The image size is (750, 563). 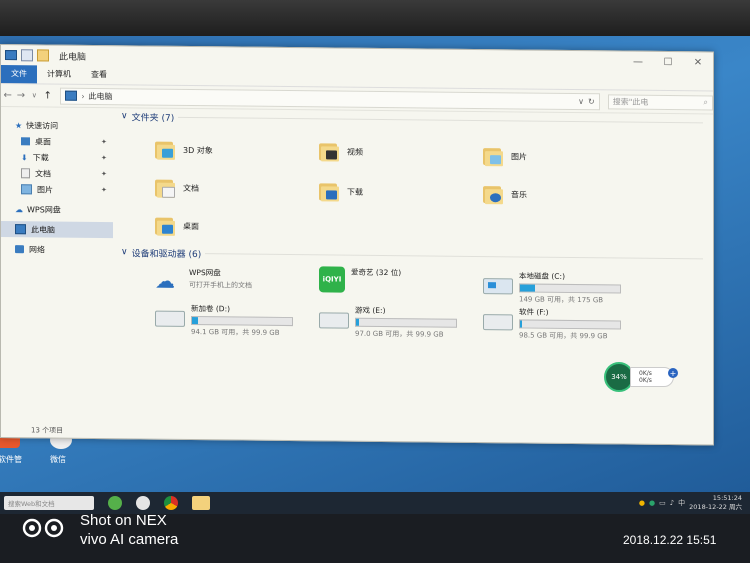 I want to click on desktop-folder-icon, so click(x=166, y=226).